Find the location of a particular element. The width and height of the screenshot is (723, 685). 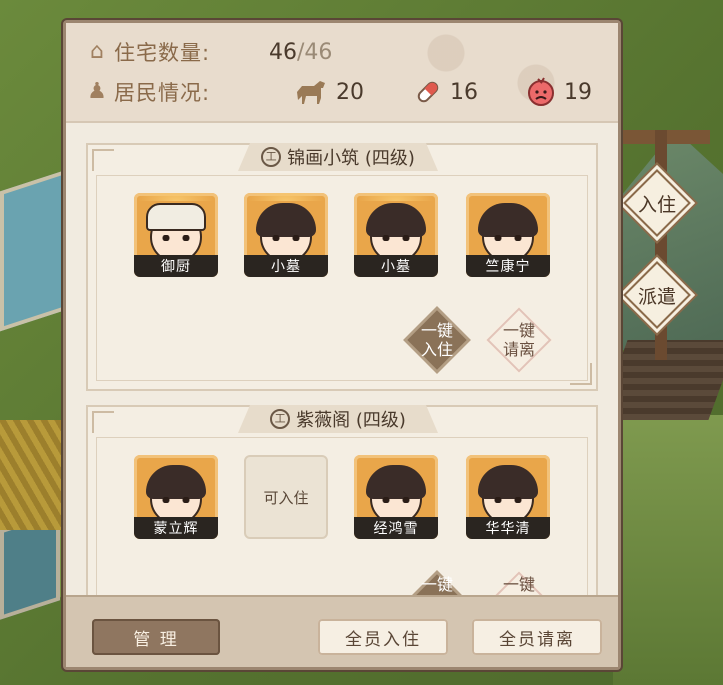

panel-footer: 管 理 全员入住 全员请离 is located at coordinates (342, 631).